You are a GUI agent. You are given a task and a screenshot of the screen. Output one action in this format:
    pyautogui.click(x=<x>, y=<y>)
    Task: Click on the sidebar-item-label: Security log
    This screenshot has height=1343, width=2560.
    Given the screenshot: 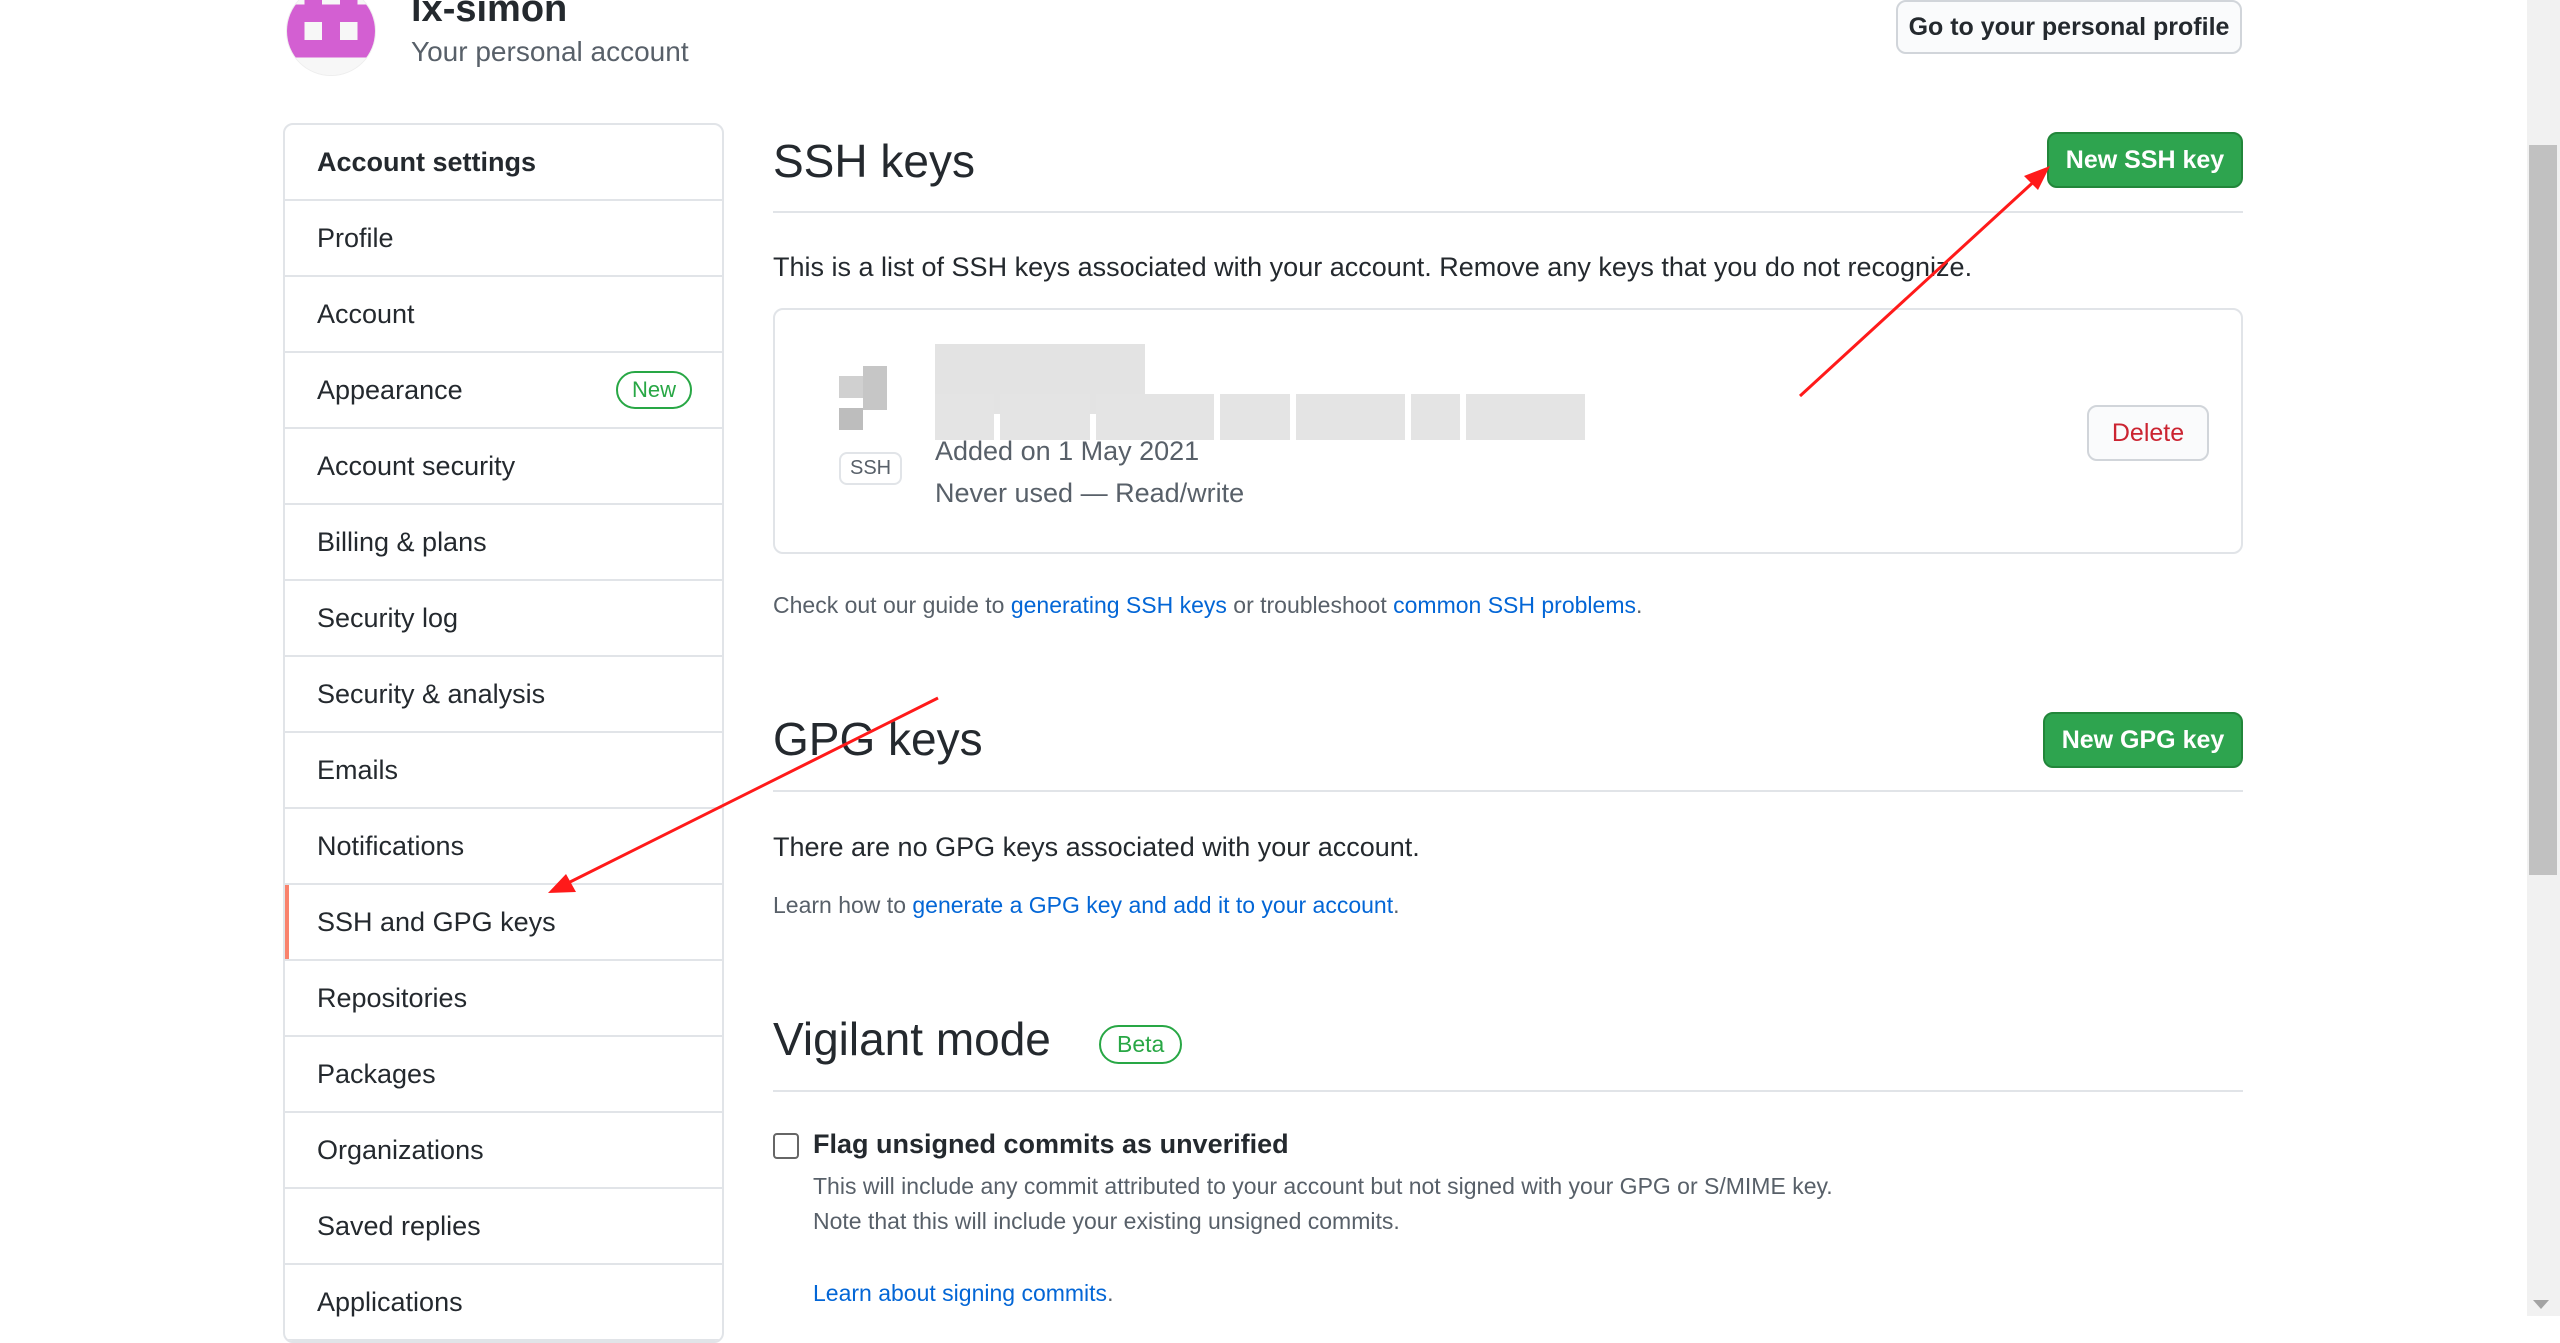 What is the action you would take?
    pyautogui.click(x=388, y=617)
    